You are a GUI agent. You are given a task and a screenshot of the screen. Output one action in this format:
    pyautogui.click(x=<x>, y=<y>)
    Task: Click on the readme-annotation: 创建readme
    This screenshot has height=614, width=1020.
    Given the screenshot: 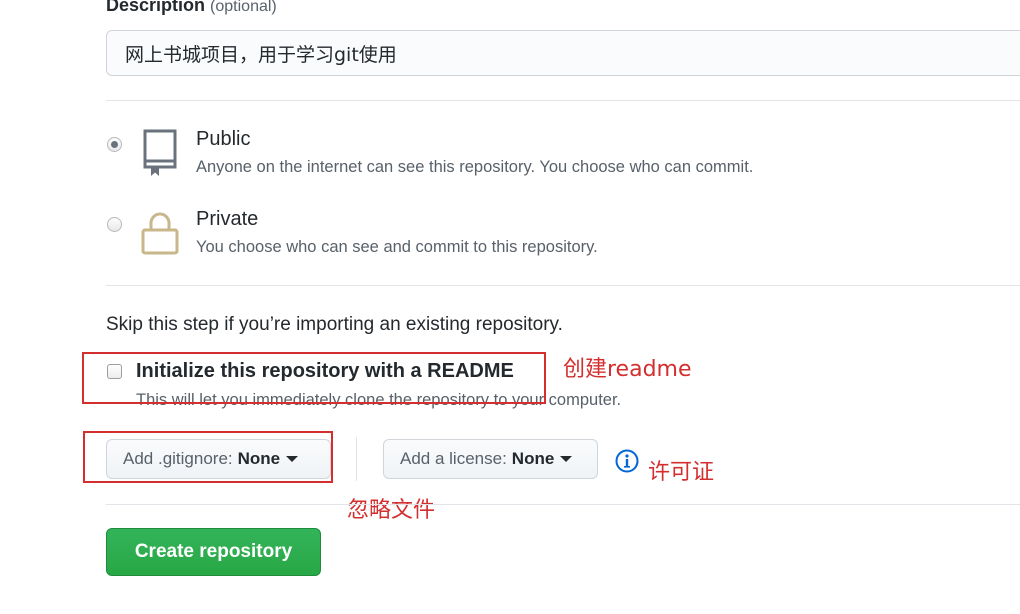 What is the action you would take?
    pyautogui.click(x=627, y=369)
    